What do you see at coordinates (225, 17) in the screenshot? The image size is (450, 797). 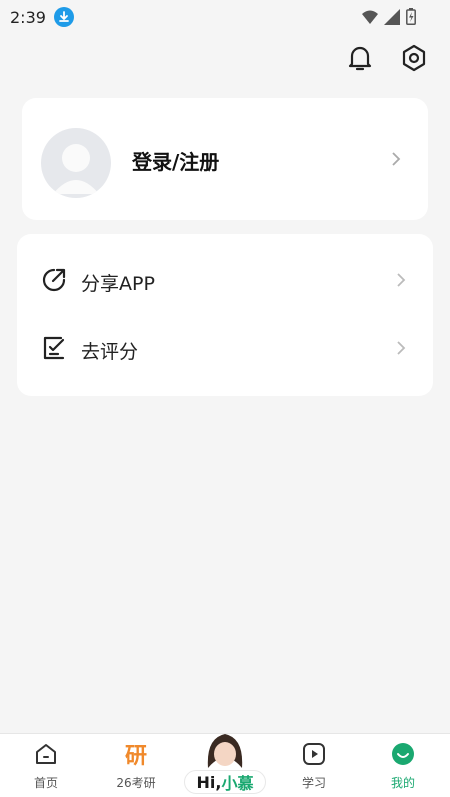 I see `status-bar: 2:39` at bounding box center [225, 17].